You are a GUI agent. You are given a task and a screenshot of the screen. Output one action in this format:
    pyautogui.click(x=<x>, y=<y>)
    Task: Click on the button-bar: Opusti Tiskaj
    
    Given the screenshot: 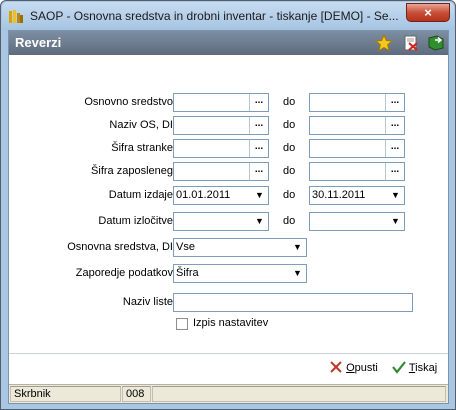 What is the action you would take?
    pyautogui.click(x=228, y=368)
    